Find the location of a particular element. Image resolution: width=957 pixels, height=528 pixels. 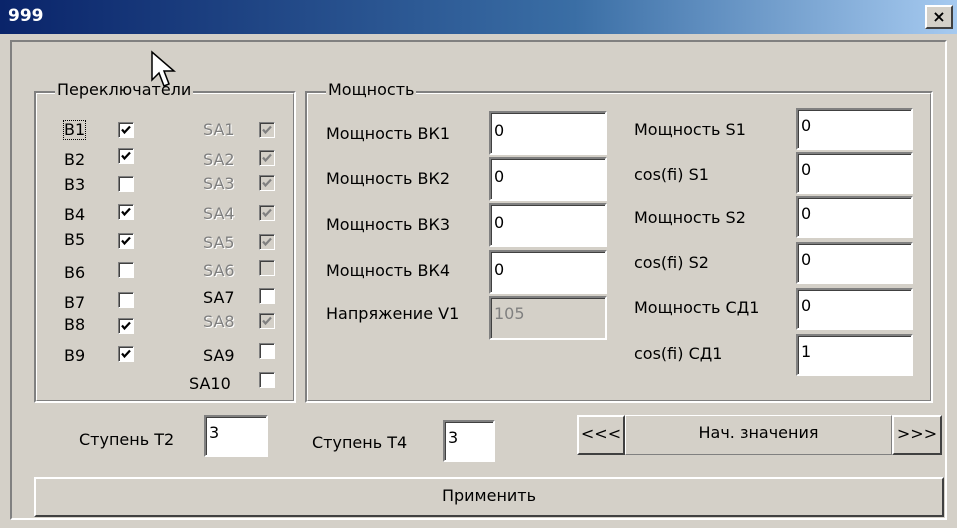

sa9-label: SA9 is located at coordinates (219, 355).